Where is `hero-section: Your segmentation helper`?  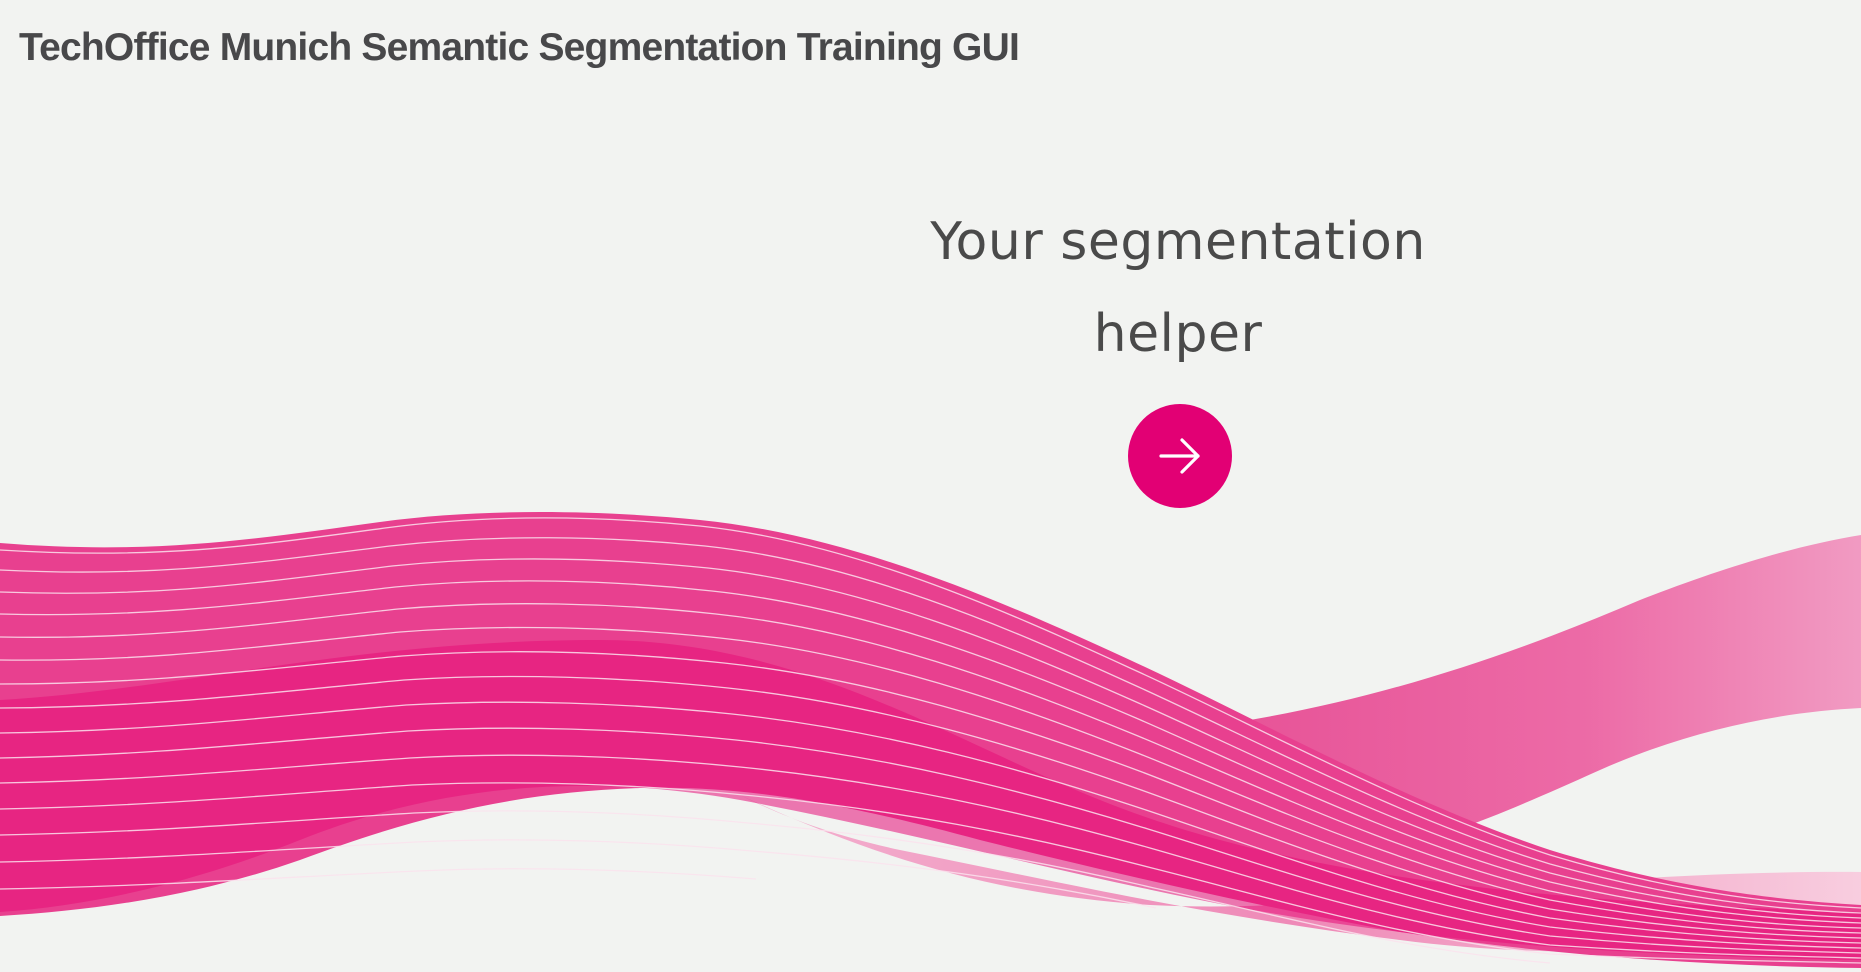 hero-section: Your segmentation helper is located at coordinates (1178, 288).